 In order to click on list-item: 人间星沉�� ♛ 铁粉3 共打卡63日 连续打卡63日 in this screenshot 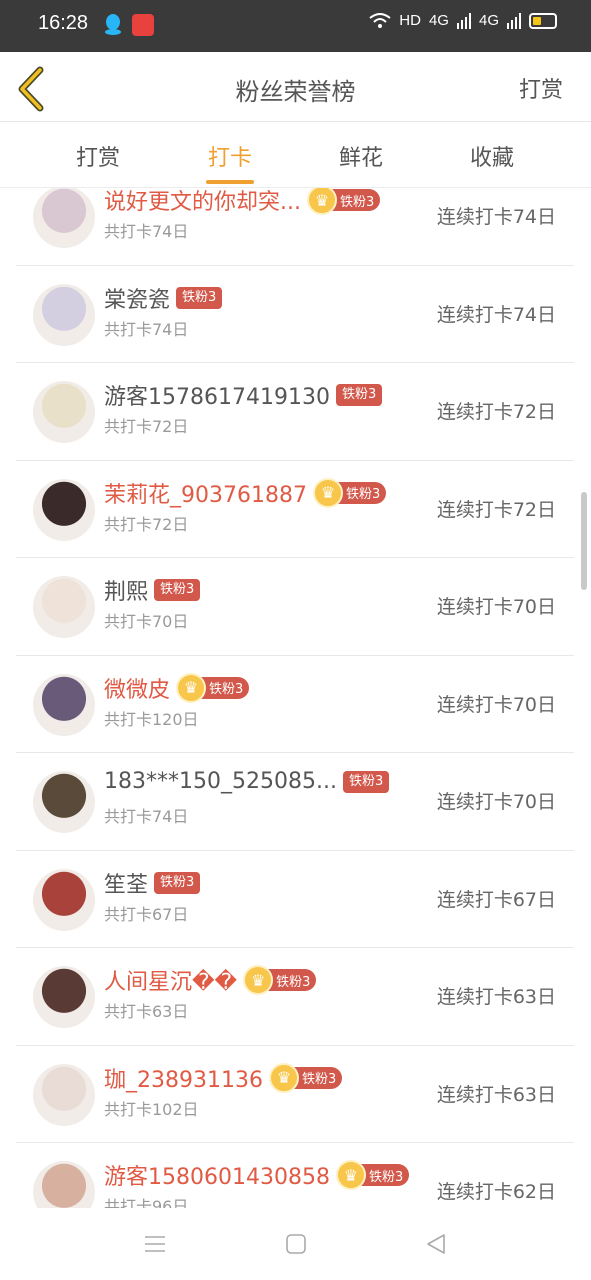, I will do `click(295, 997)`.